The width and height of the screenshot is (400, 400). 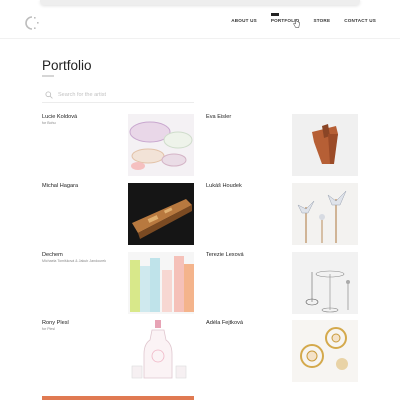 I want to click on artist-name: Lucie Koldová, so click(x=59, y=117).